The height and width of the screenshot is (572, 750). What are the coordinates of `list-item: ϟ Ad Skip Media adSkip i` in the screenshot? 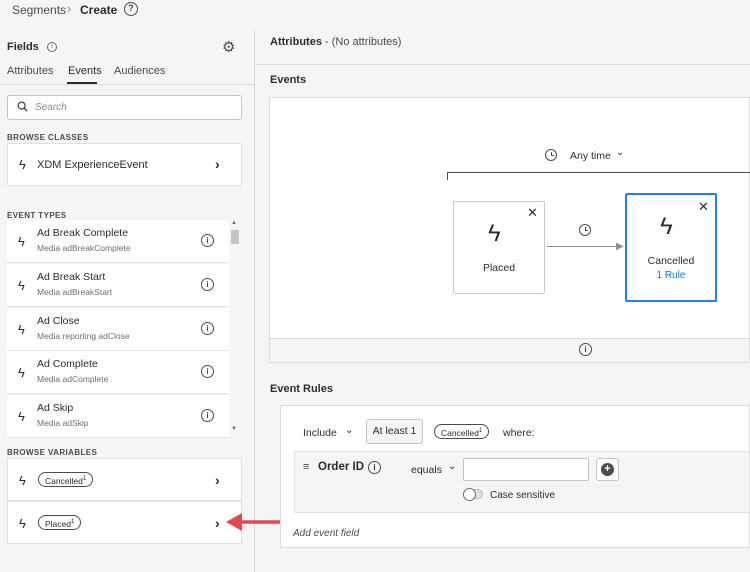 It's located at (118, 416).